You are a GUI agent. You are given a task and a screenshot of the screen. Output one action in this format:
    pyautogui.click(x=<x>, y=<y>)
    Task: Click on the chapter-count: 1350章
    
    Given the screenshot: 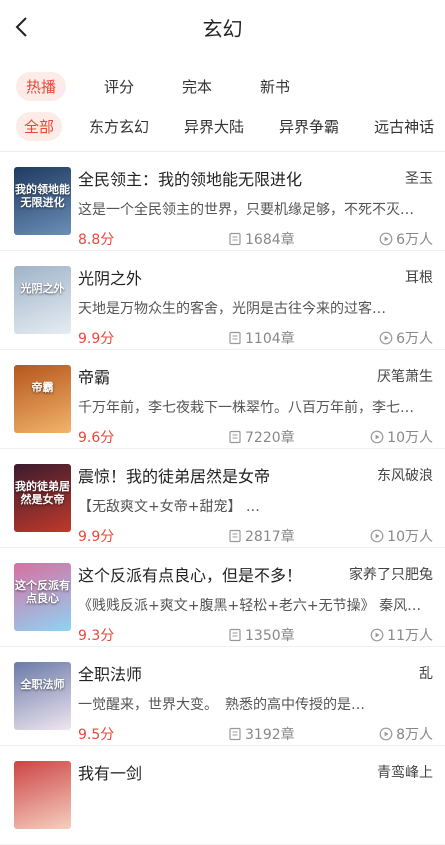 What is the action you would take?
    pyautogui.click(x=270, y=636)
    